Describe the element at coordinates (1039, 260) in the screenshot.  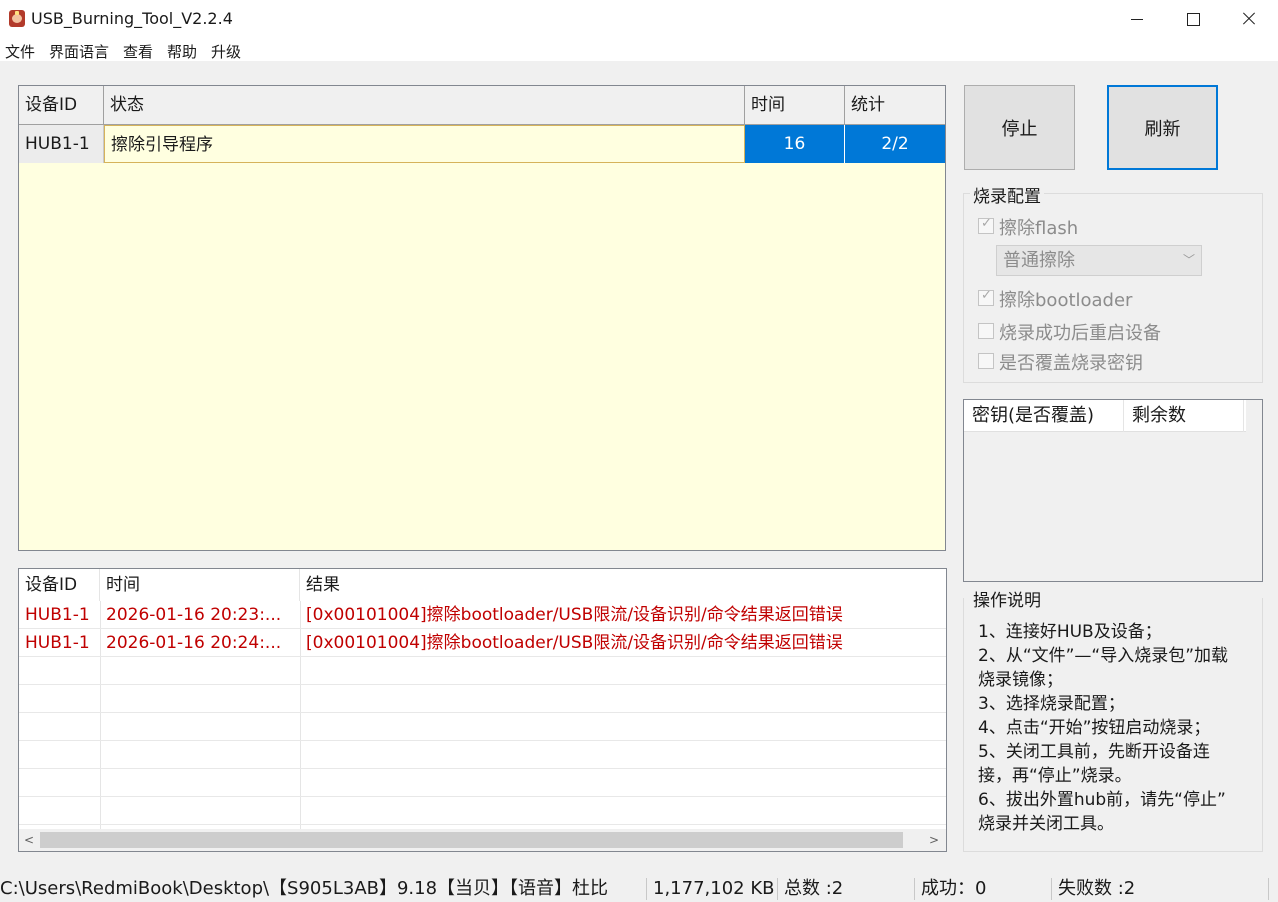
I see `erase-mode-value: 普通擦除` at that location.